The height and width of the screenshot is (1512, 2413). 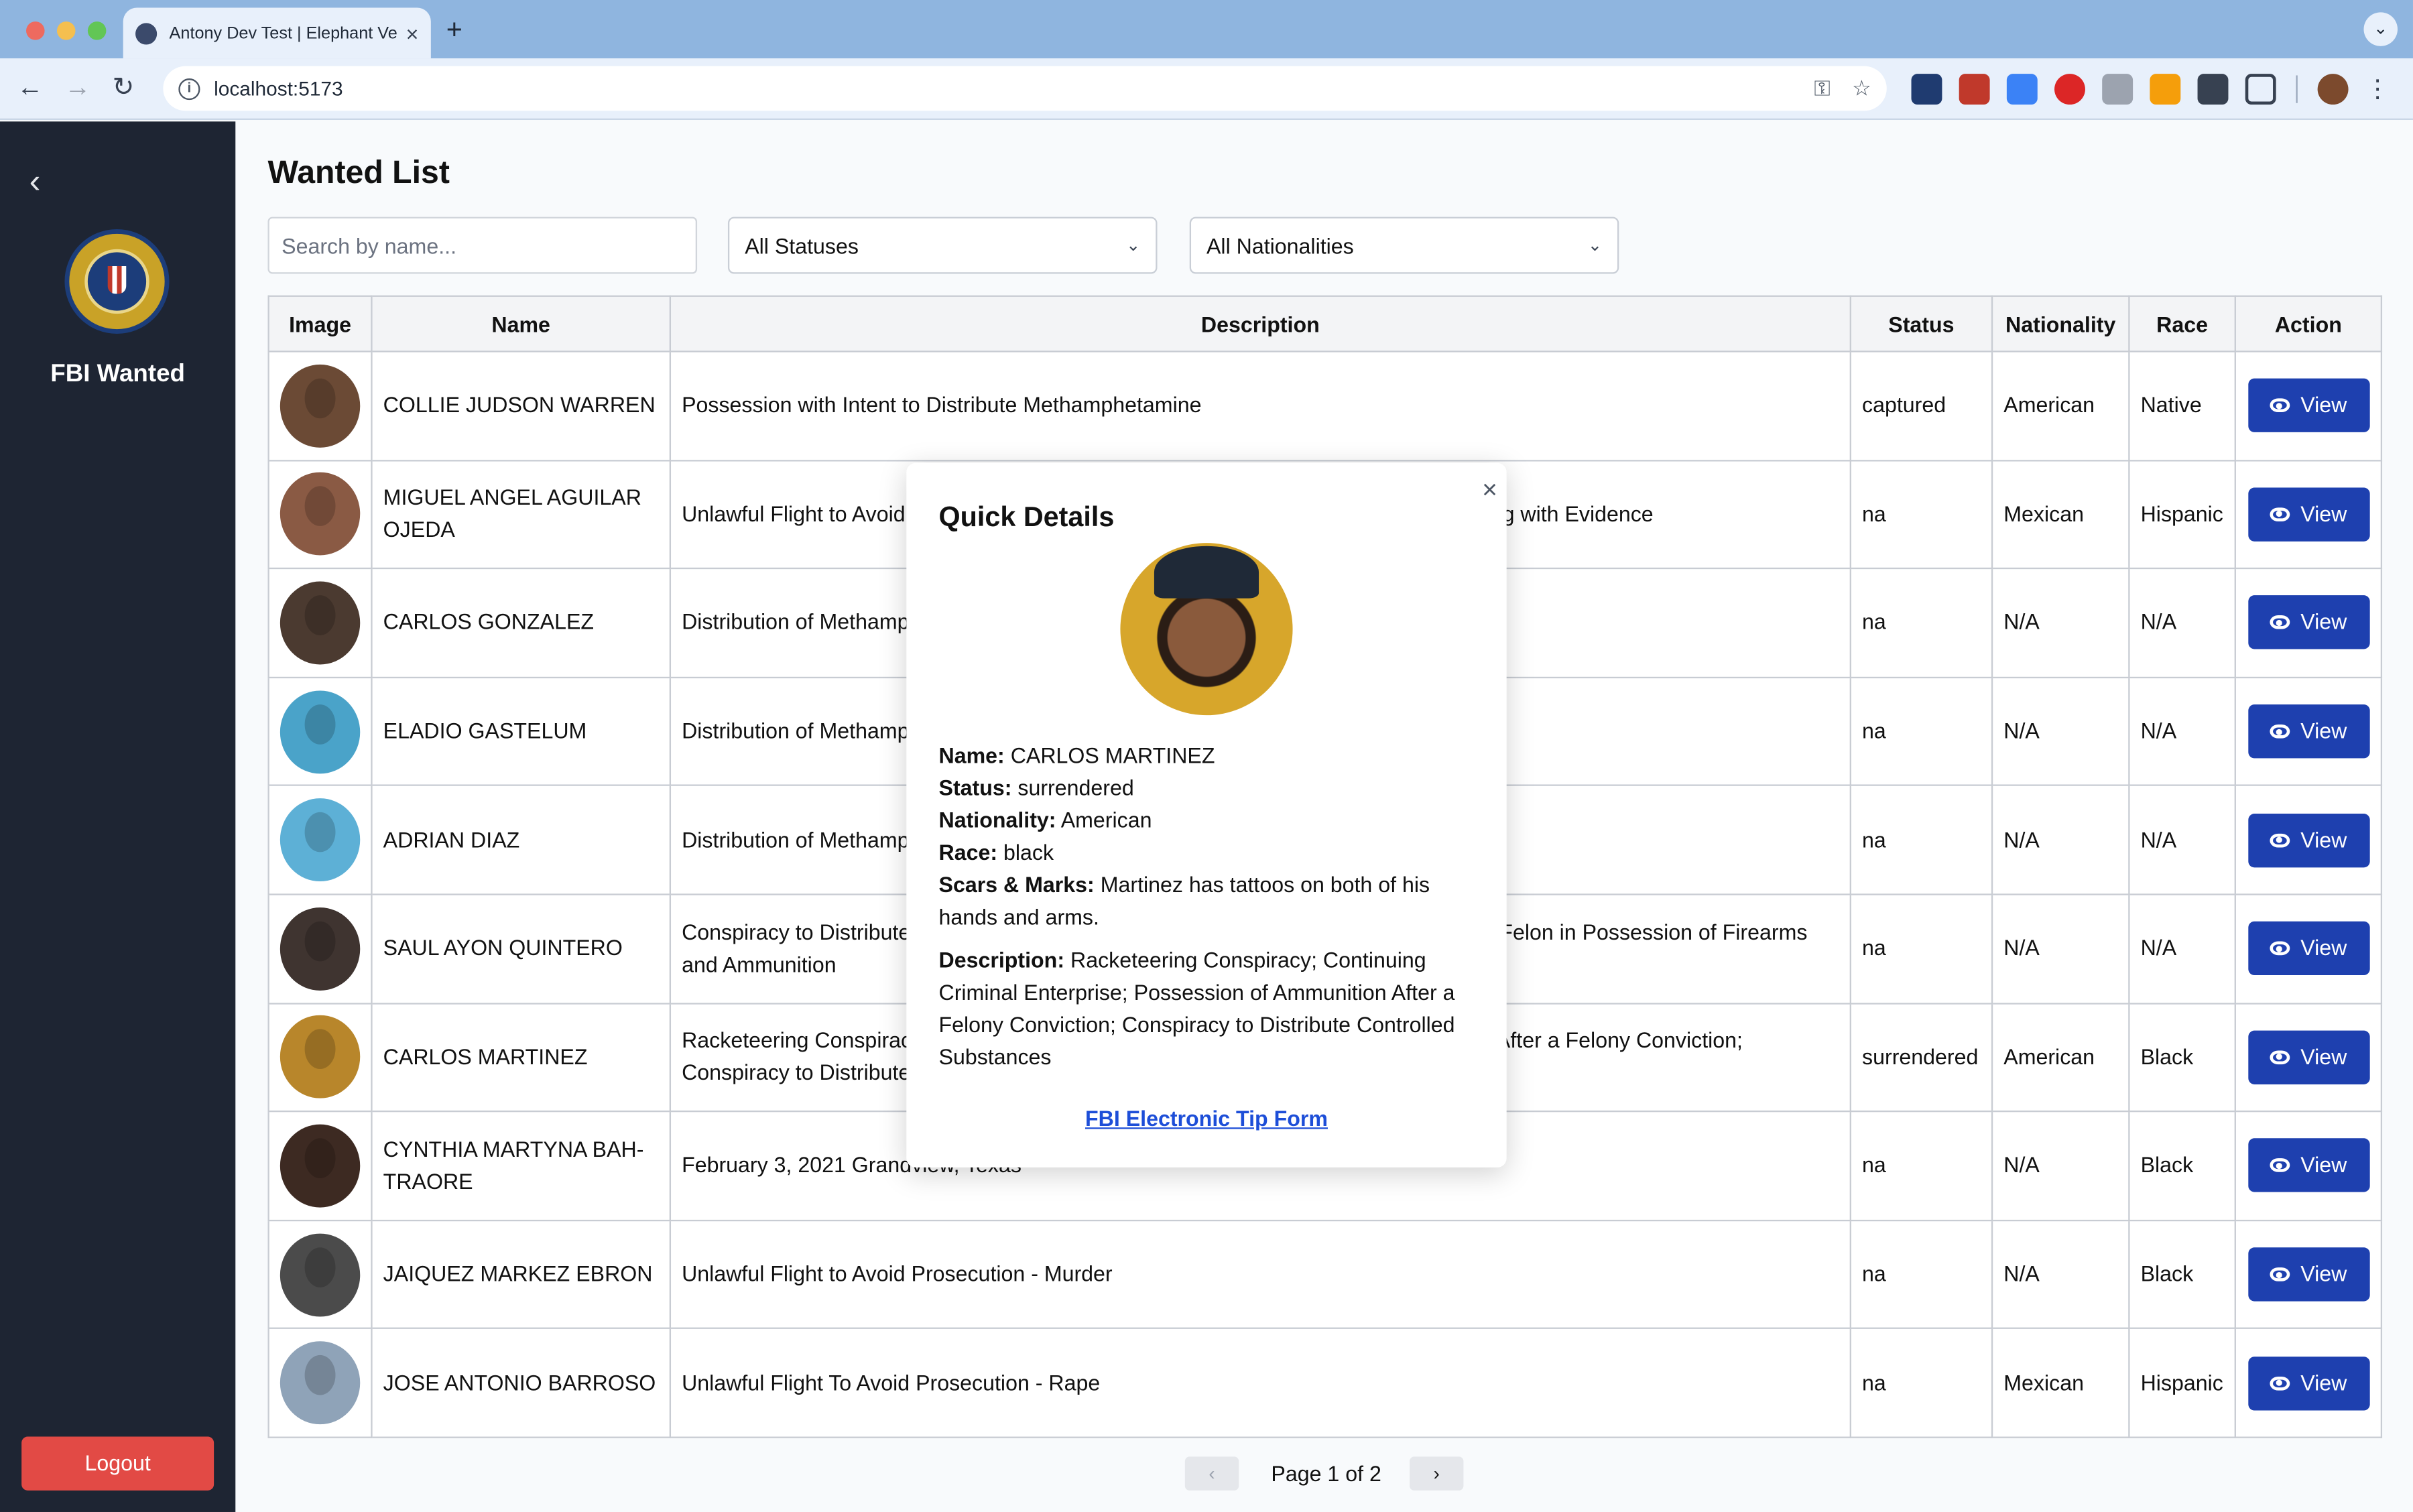 What do you see at coordinates (1045, 820) in the screenshot?
I see `detail-nationality: Nationality: American` at bounding box center [1045, 820].